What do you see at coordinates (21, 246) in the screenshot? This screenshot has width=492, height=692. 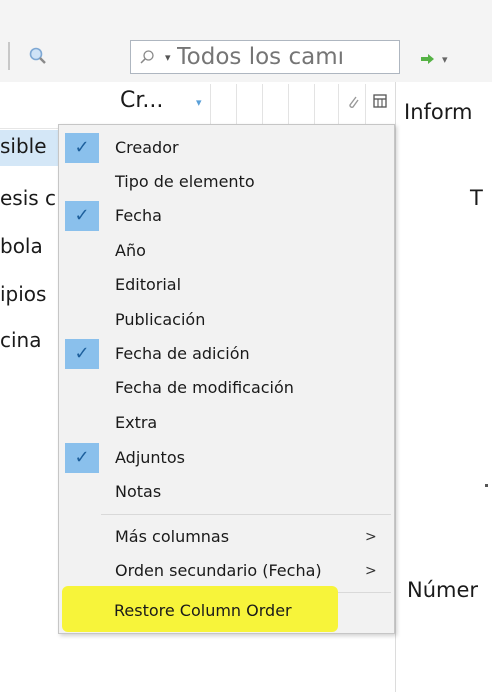 I see `table-row: bola` at bounding box center [21, 246].